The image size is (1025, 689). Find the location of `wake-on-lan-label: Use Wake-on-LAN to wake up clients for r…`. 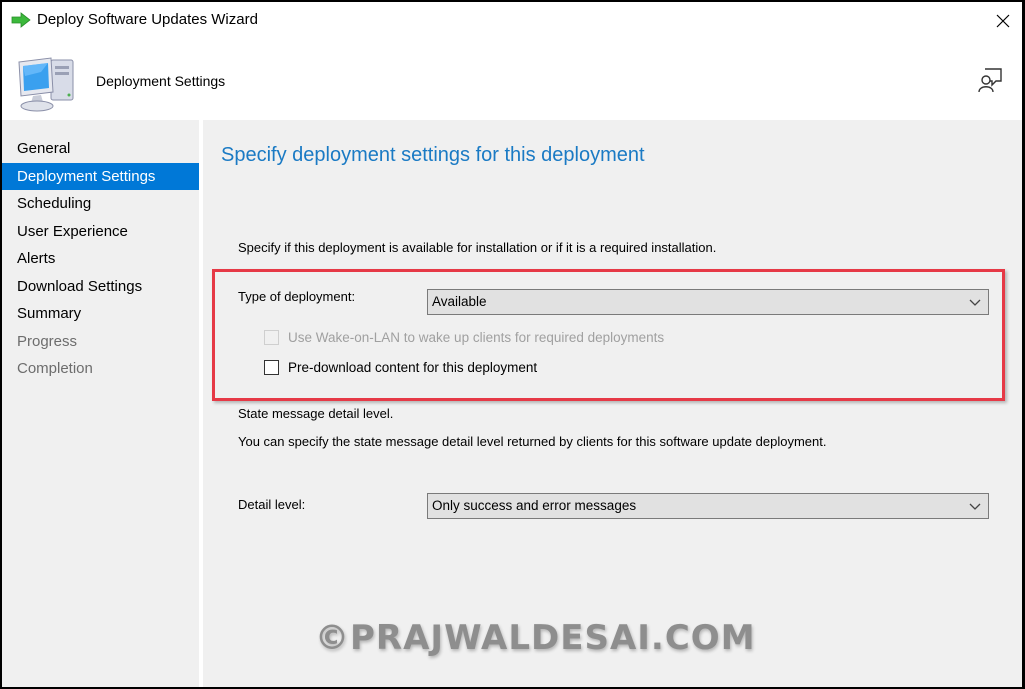

wake-on-lan-label: Use Wake-on-LAN to wake up clients for r… is located at coordinates (476, 337).